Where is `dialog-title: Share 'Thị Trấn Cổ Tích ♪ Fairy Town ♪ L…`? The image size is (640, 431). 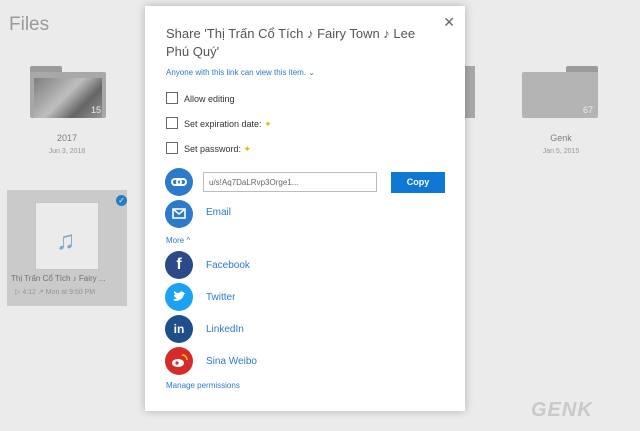
dialog-title: Share 'Thị Trấn Cổ Tích ♪ Fairy Town ♪ L… is located at coordinates (291, 42).